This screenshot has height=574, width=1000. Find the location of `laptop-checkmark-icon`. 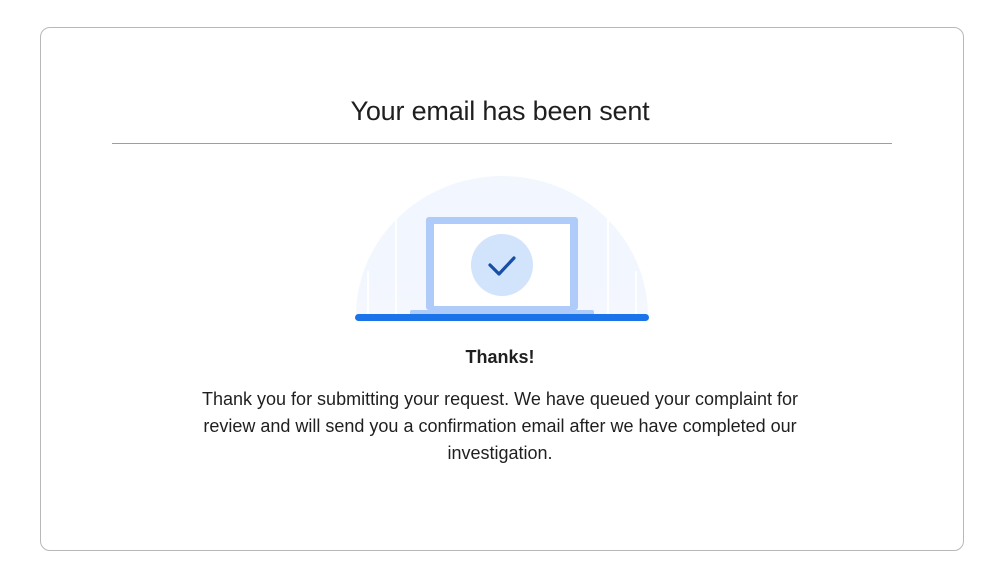

laptop-checkmark-icon is located at coordinates (502, 248).